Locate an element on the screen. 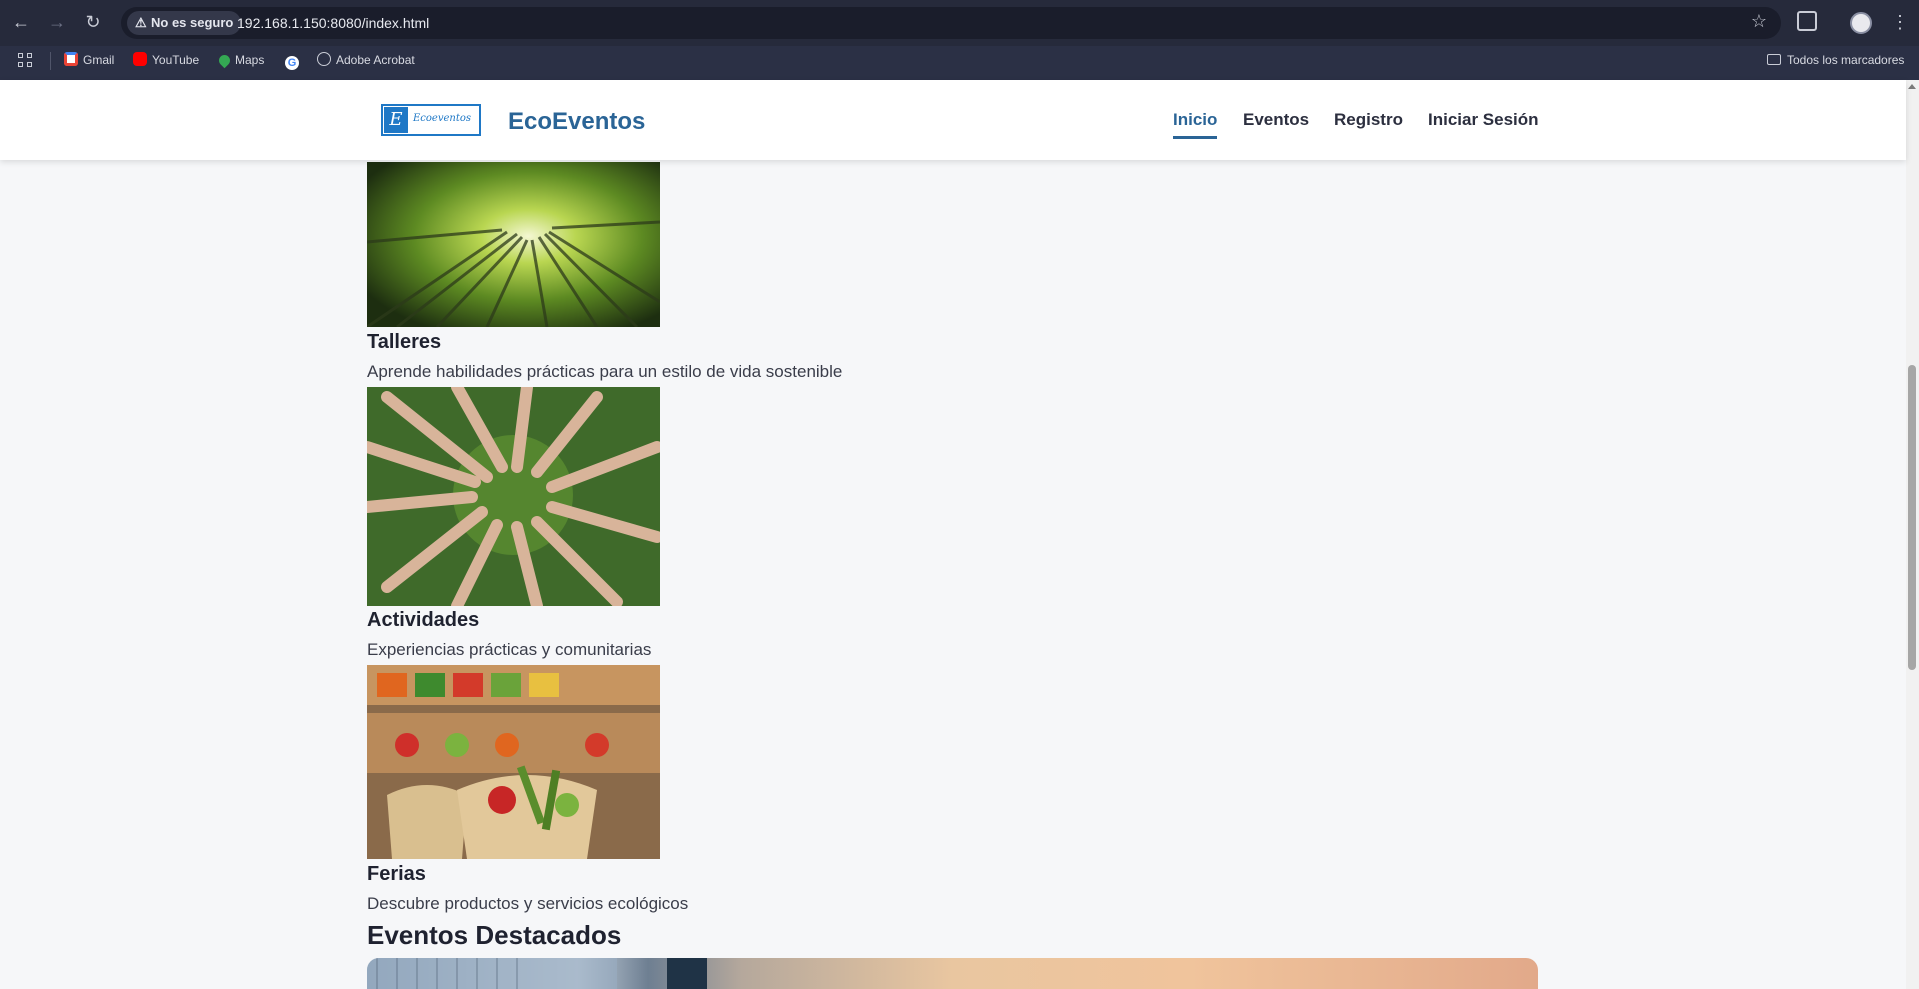 The height and width of the screenshot is (989, 1919). site-logo: E Ecoeventos is located at coordinates (431, 120).